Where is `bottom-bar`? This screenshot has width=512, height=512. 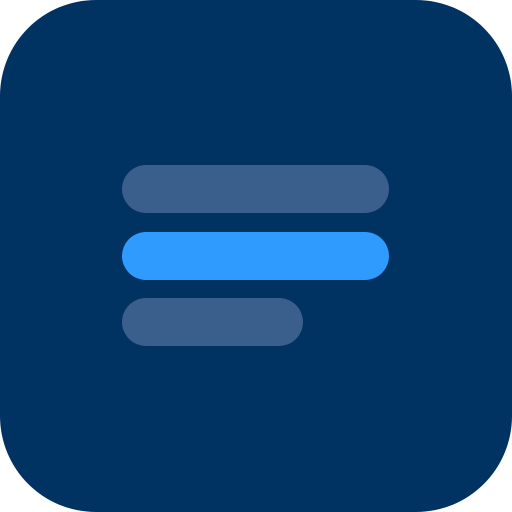
bottom-bar is located at coordinates (212, 322).